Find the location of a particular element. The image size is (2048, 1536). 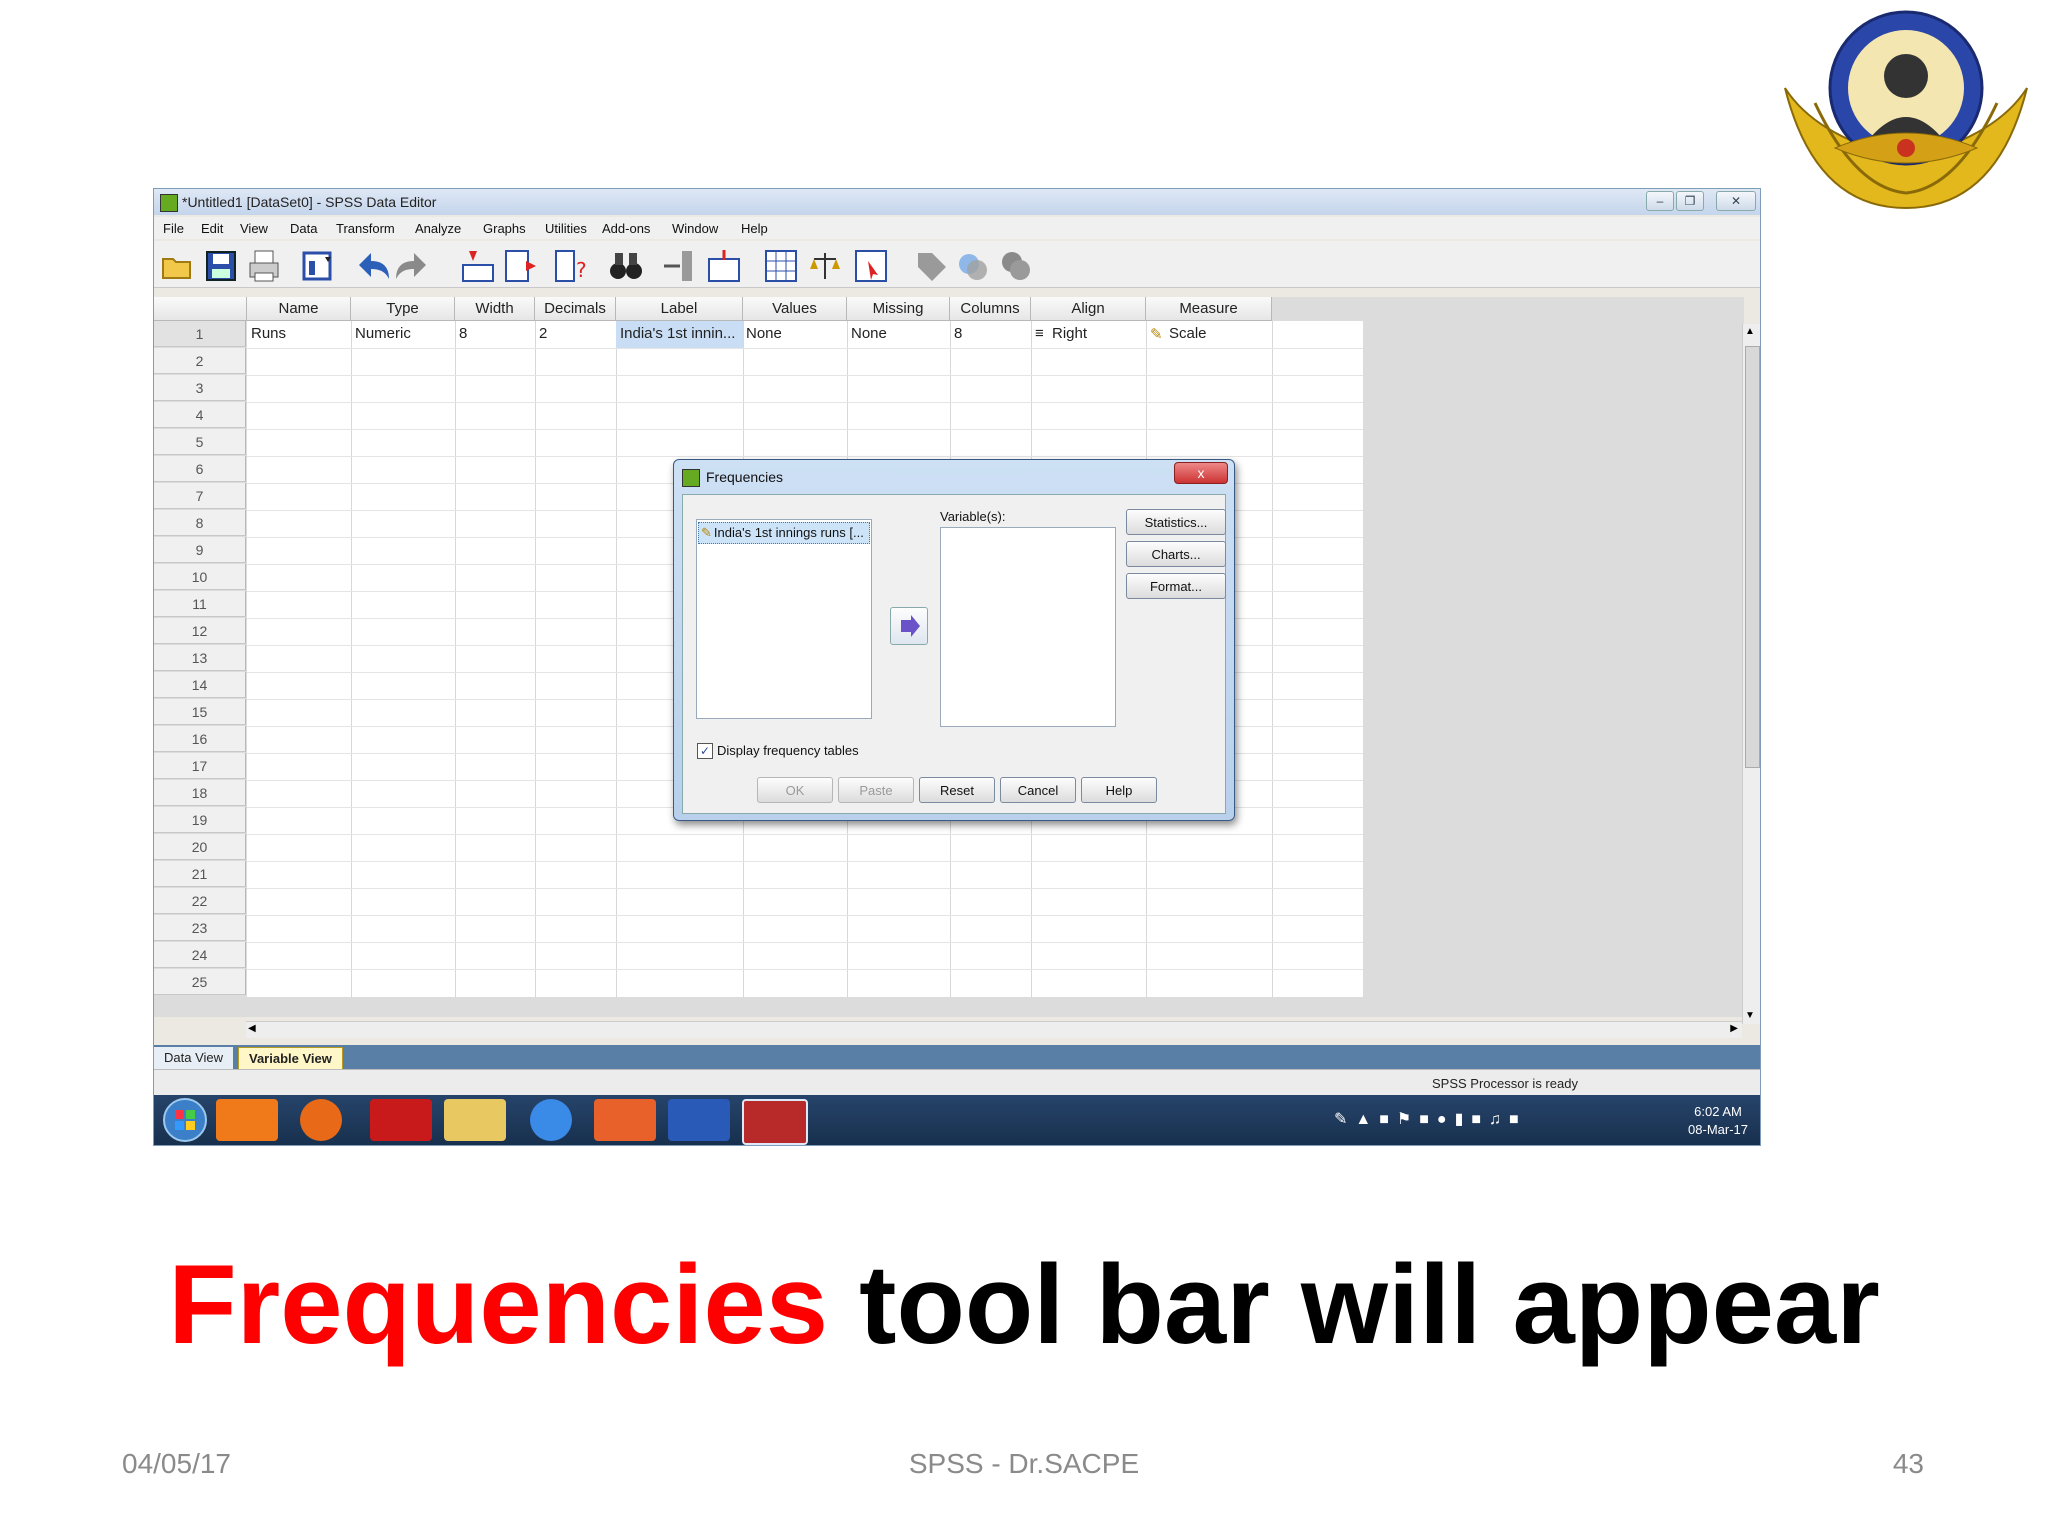

row-number: 6 is located at coordinates (200, 469).